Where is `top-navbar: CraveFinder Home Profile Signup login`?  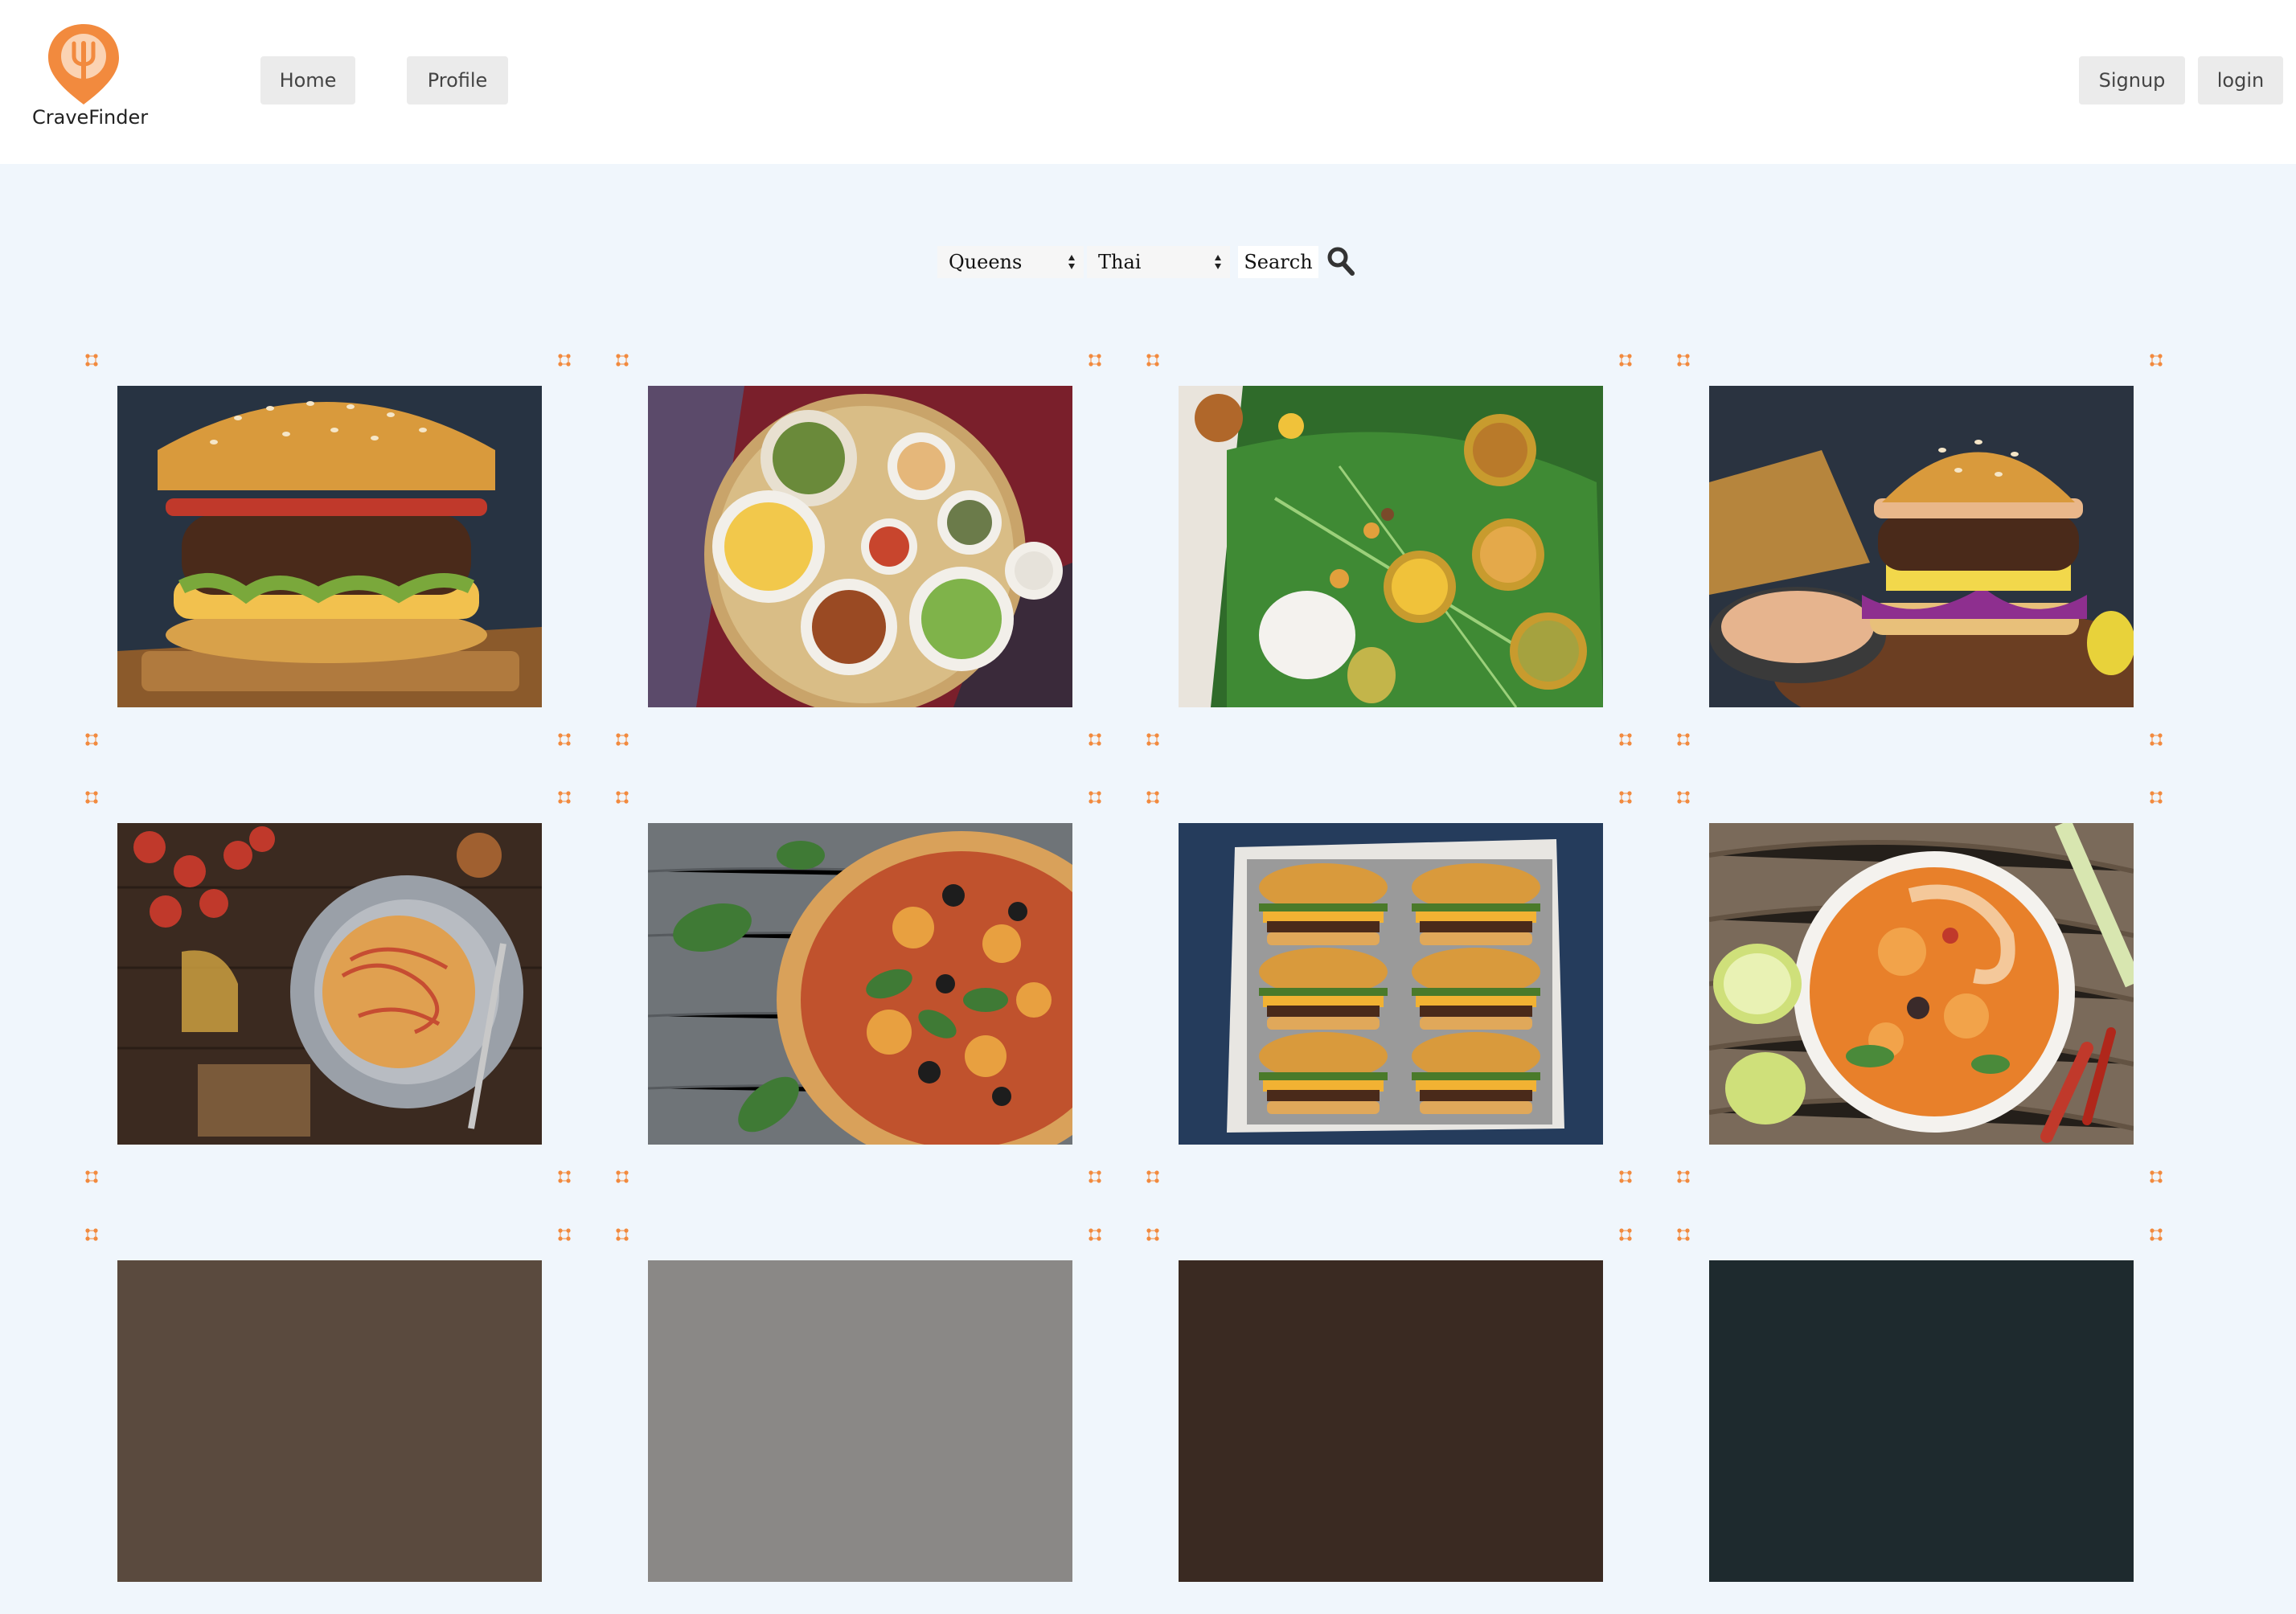 top-navbar: CraveFinder Home Profile Signup login is located at coordinates (1148, 82).